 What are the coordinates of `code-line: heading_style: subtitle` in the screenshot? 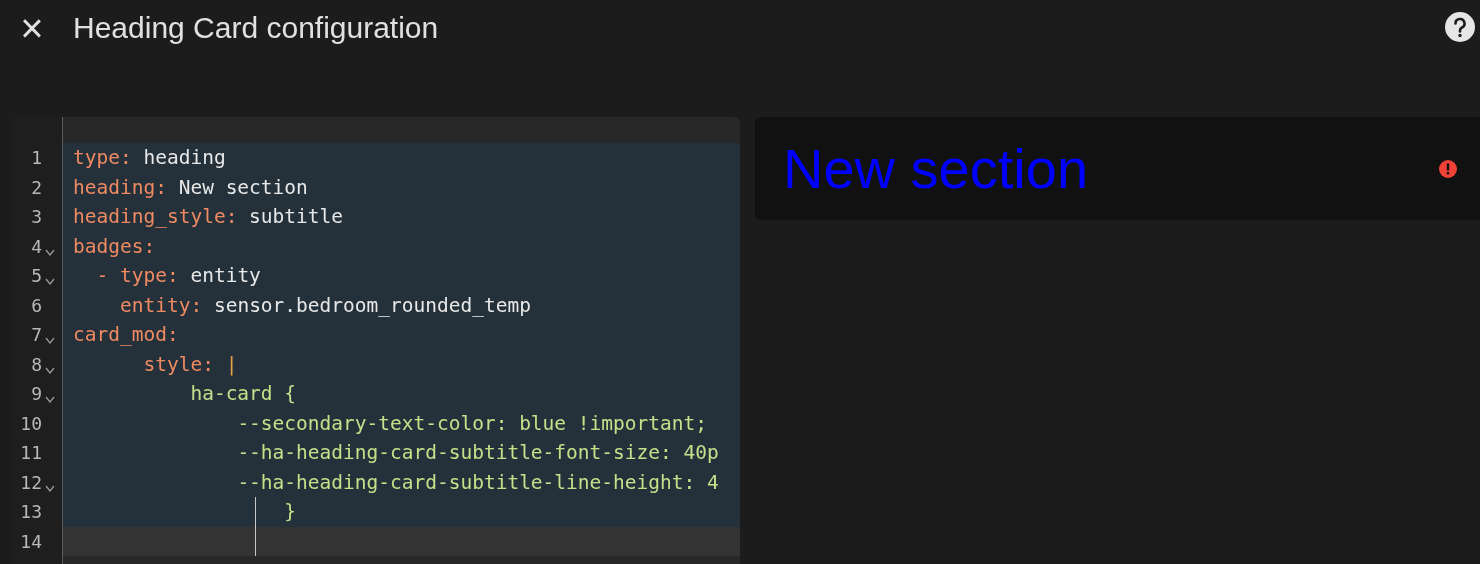 It's located at (208, 217).